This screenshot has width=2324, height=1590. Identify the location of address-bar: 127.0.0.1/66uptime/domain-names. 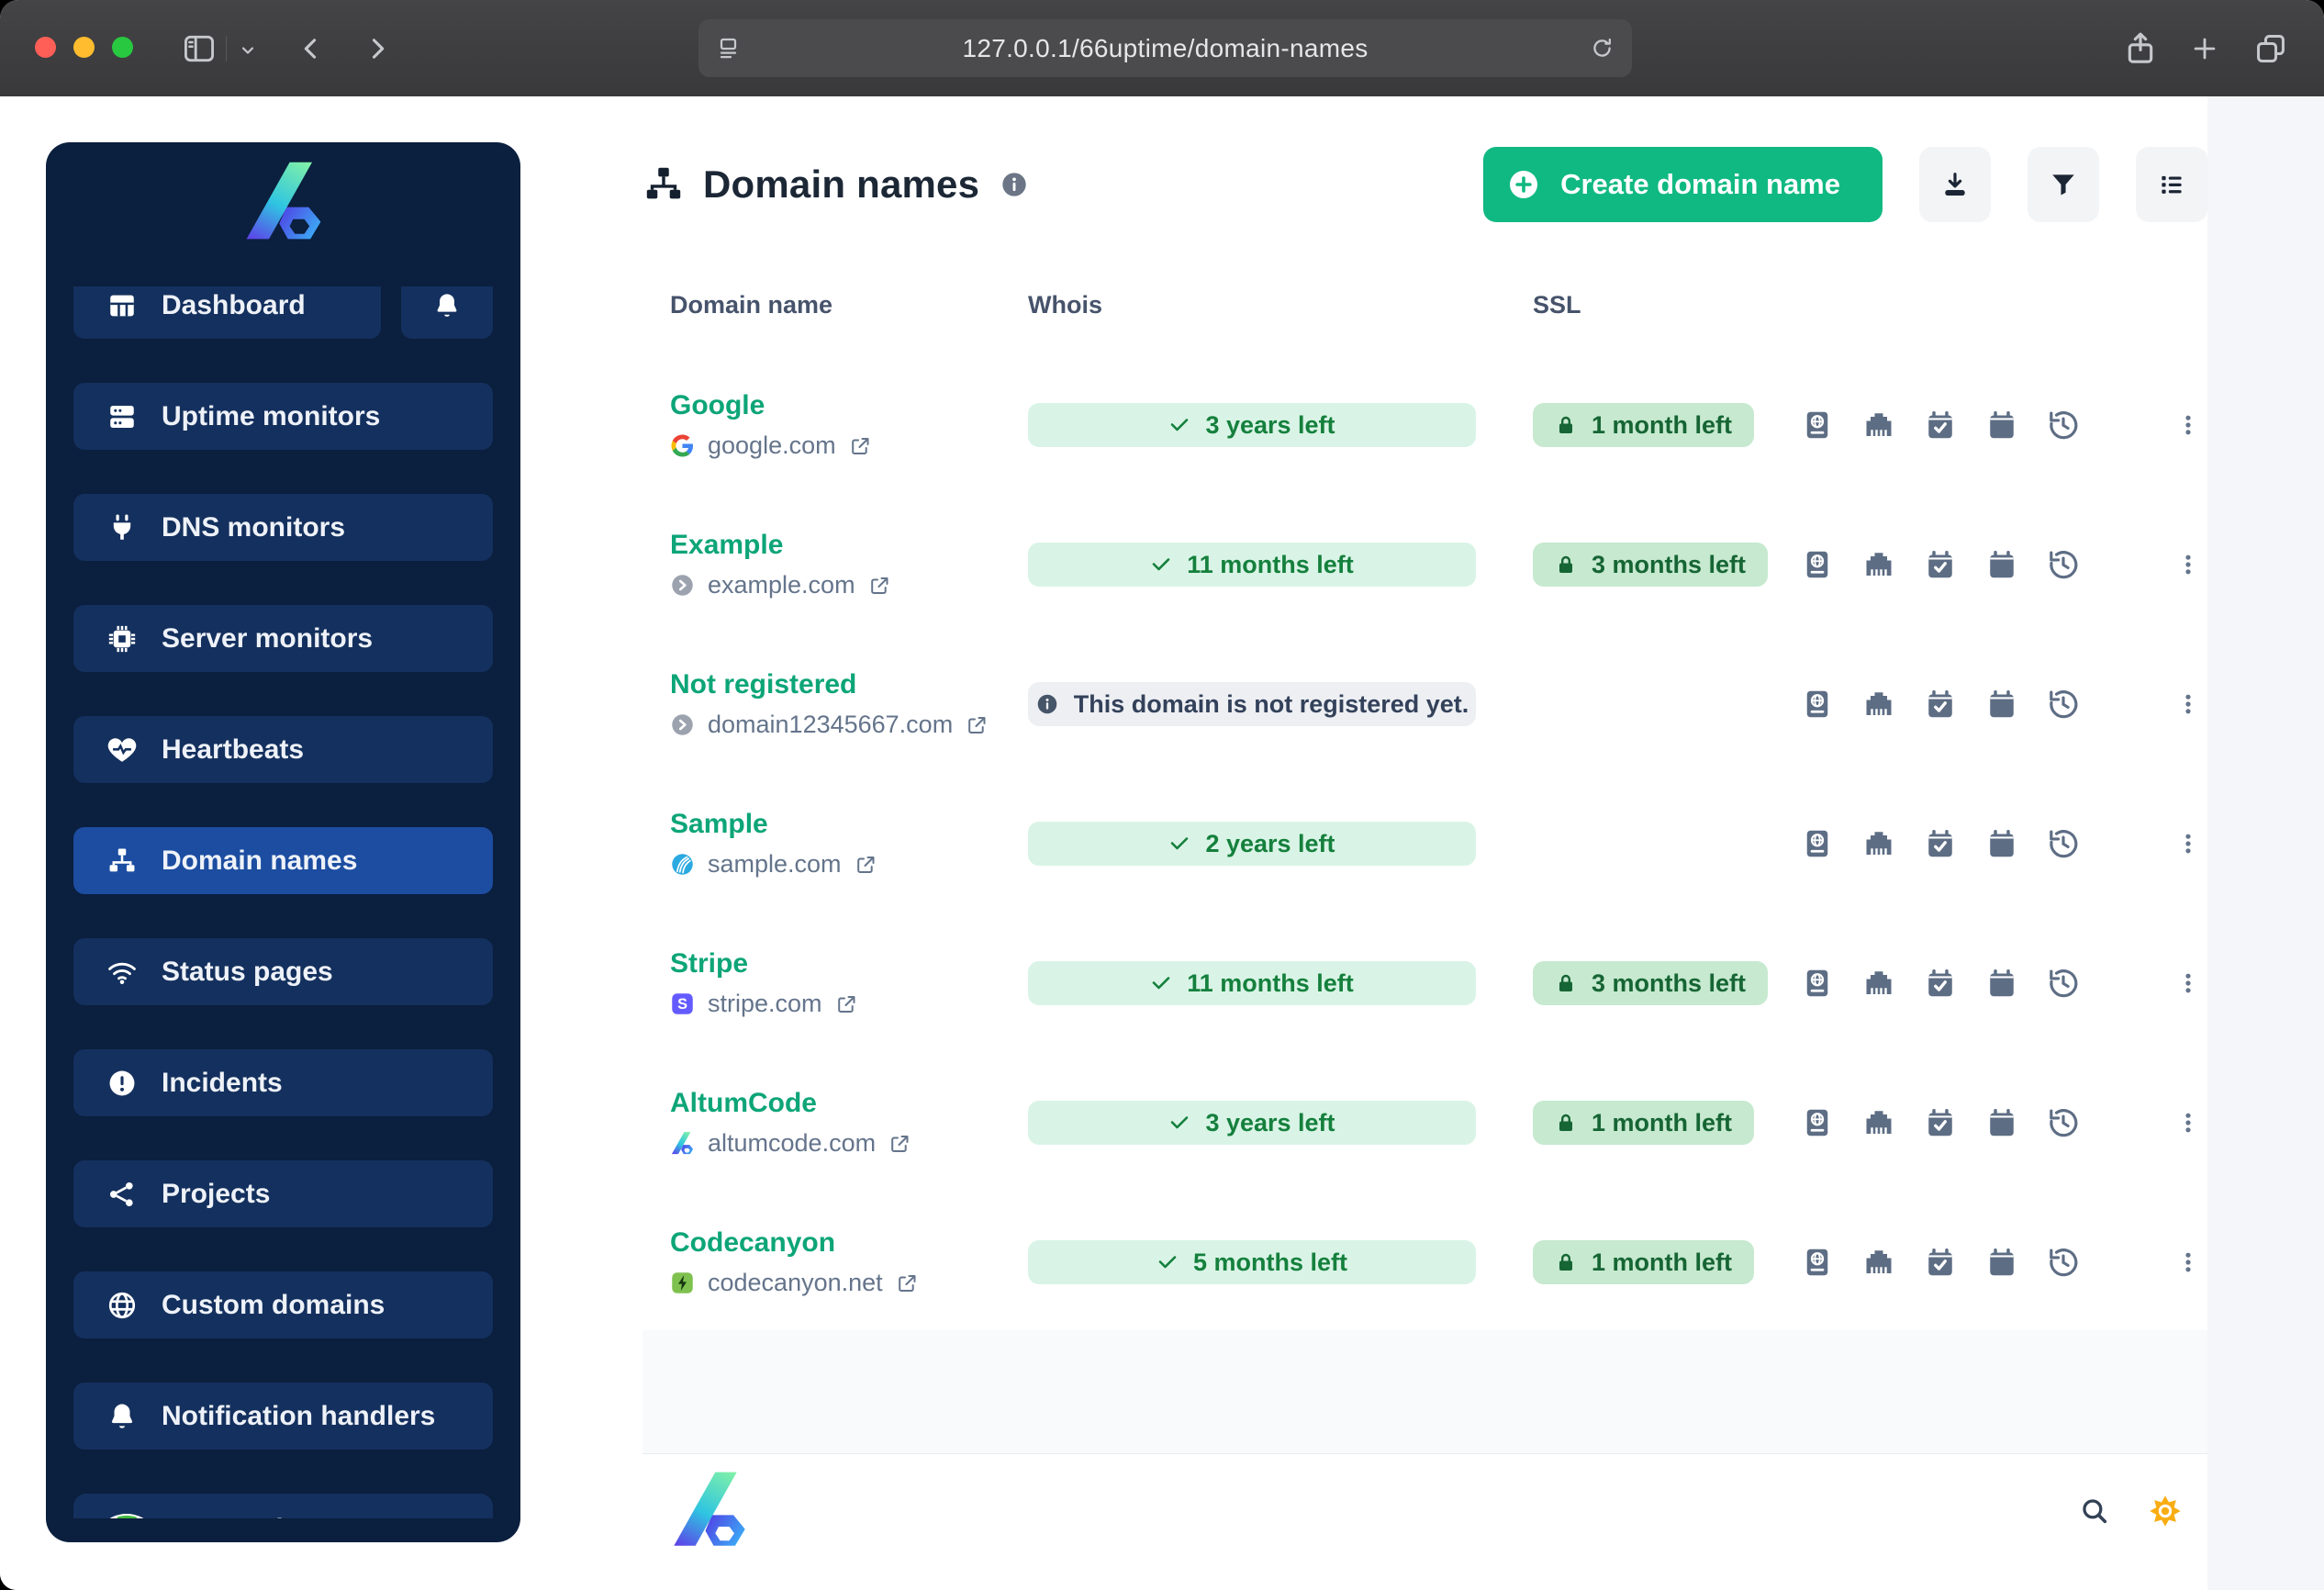
(1165, 48).